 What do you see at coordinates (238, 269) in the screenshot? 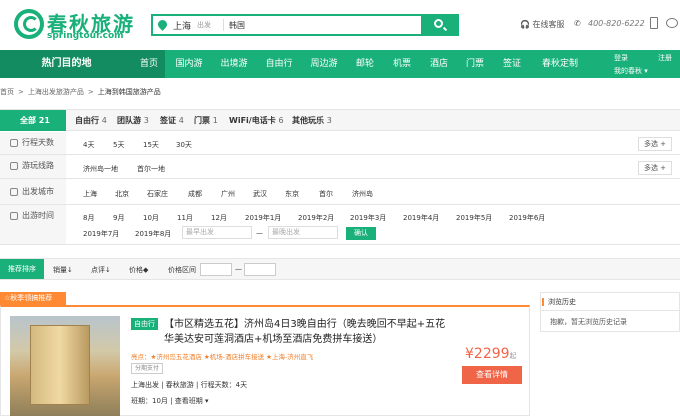
I see `price-range-dash: —` at bounding box center [238, 269].